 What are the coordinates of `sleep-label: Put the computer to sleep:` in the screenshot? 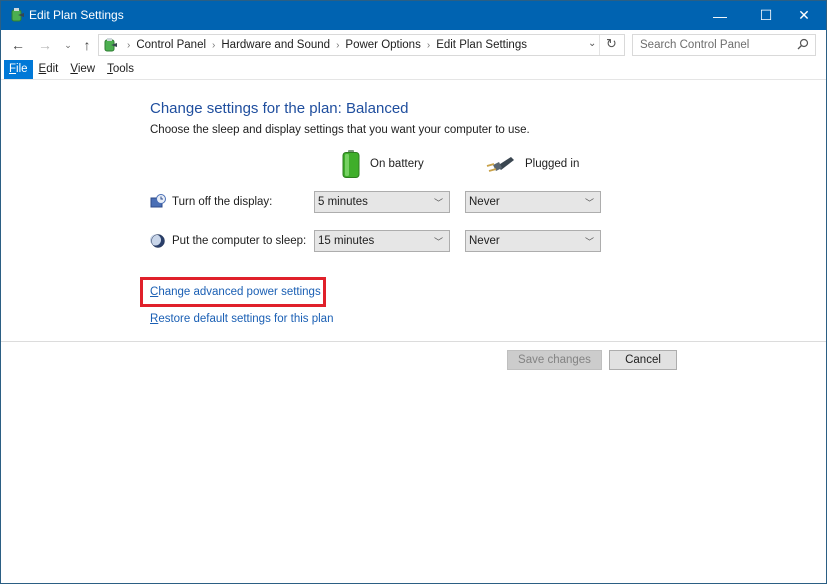 It's located at (239, 241).